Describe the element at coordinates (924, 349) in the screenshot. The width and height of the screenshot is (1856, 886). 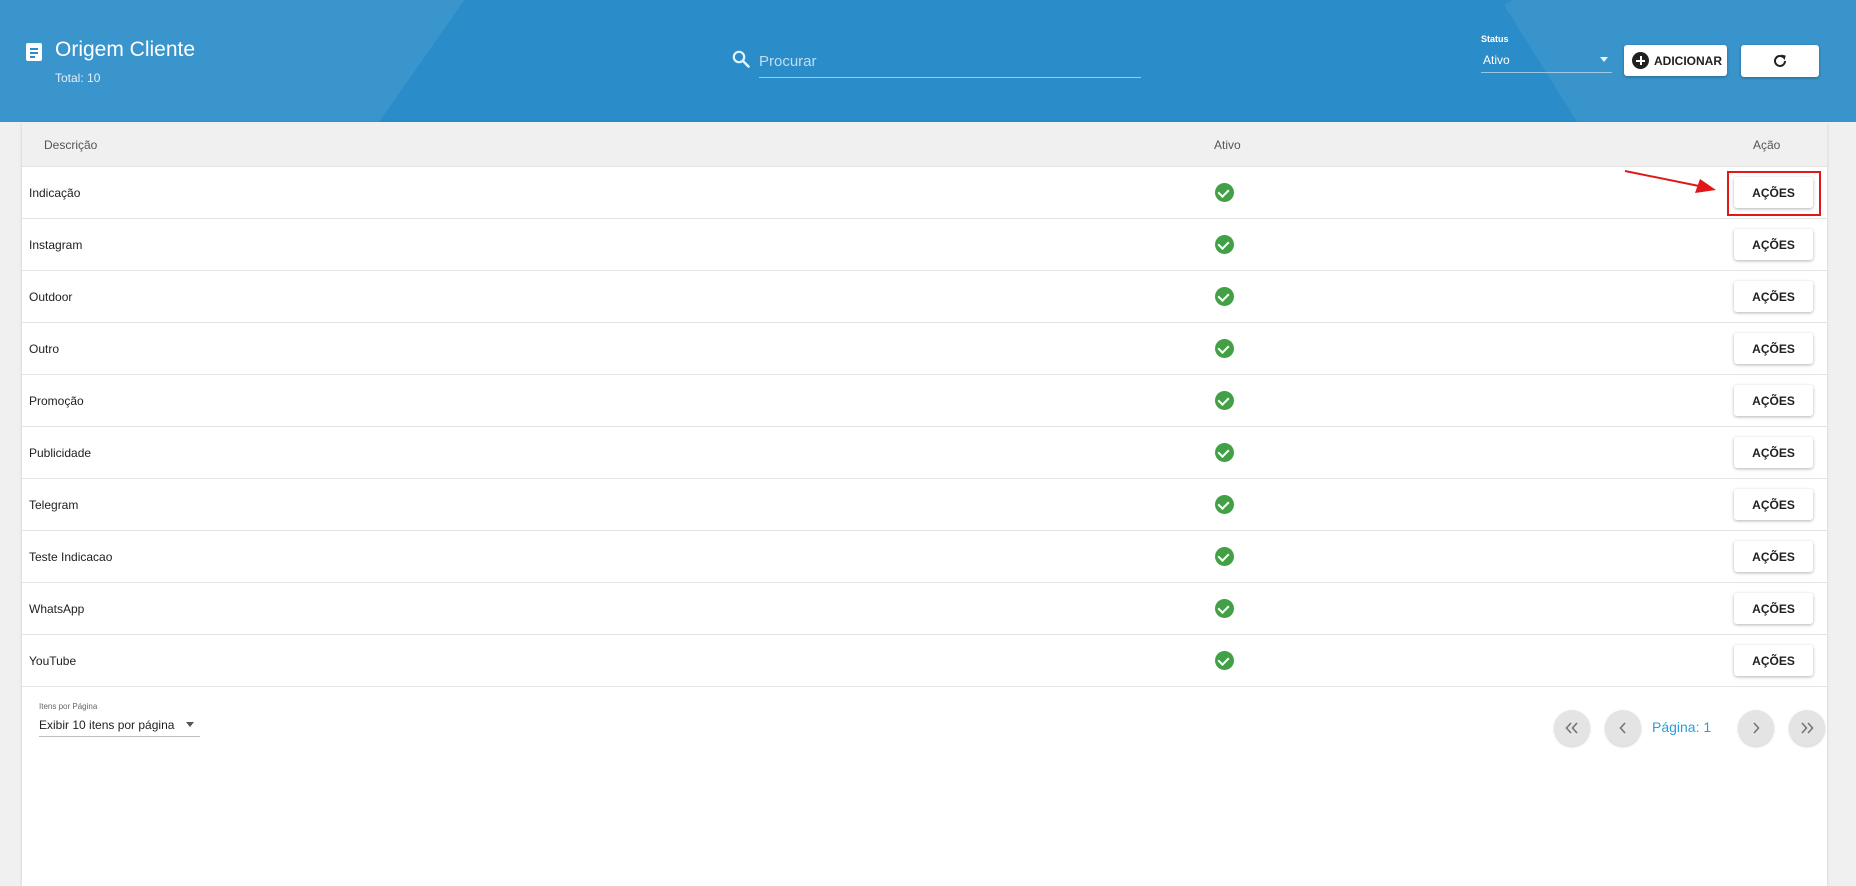
I see `table-row: Outro AÇÕES` at that location.